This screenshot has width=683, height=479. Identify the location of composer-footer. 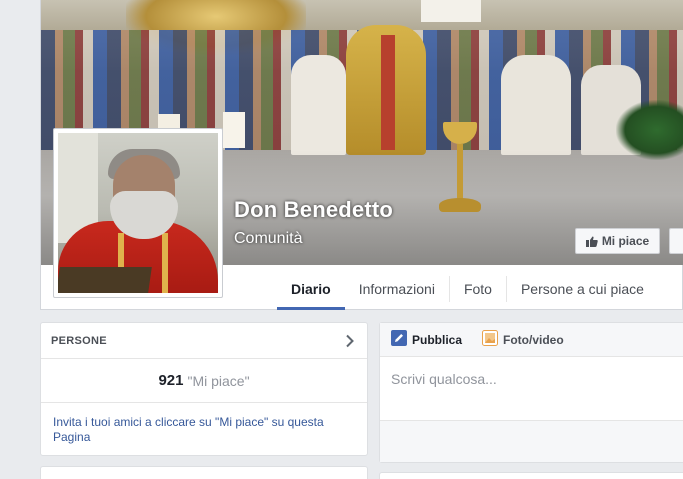
(531, 441).